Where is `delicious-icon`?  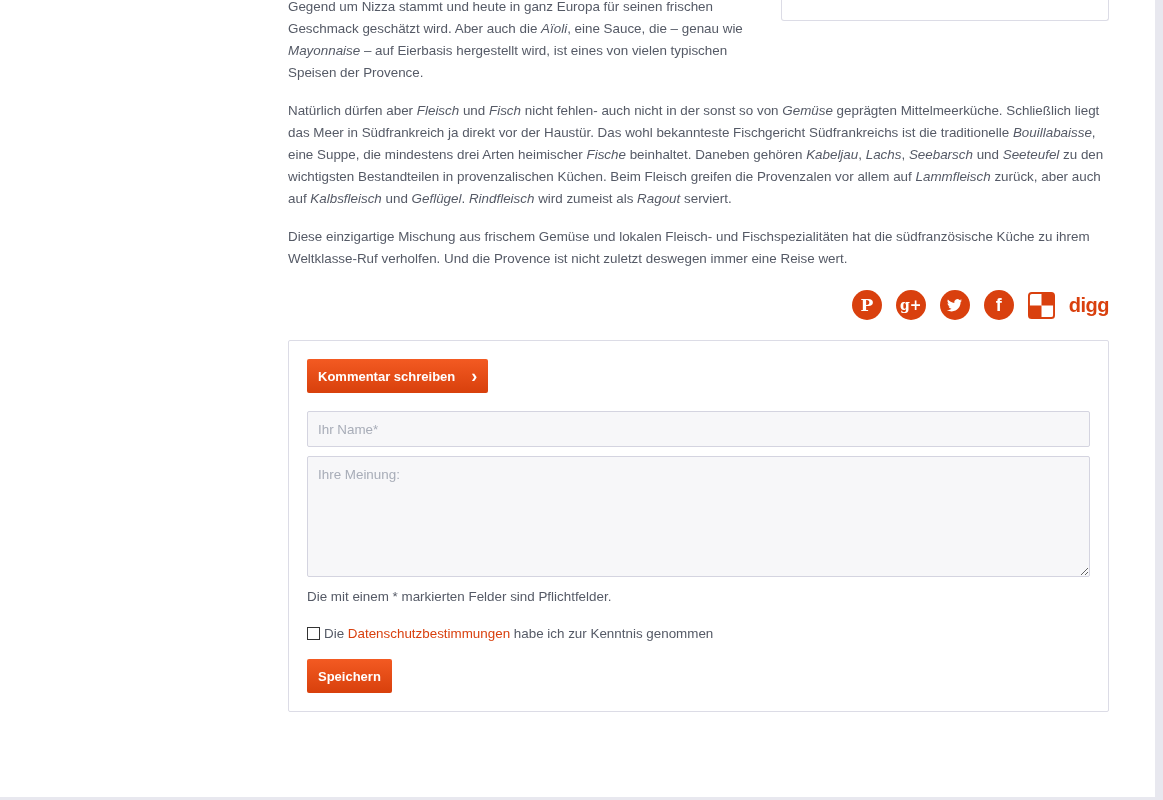
delicious-icon is located at coordinates (1041, 305).